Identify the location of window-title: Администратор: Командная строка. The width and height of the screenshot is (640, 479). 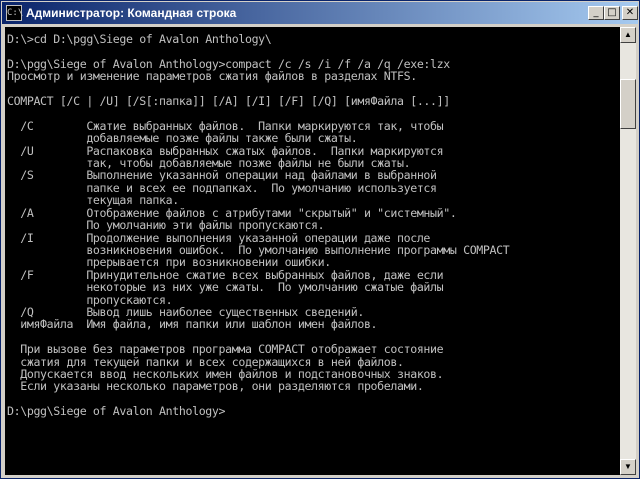
(131, 13).